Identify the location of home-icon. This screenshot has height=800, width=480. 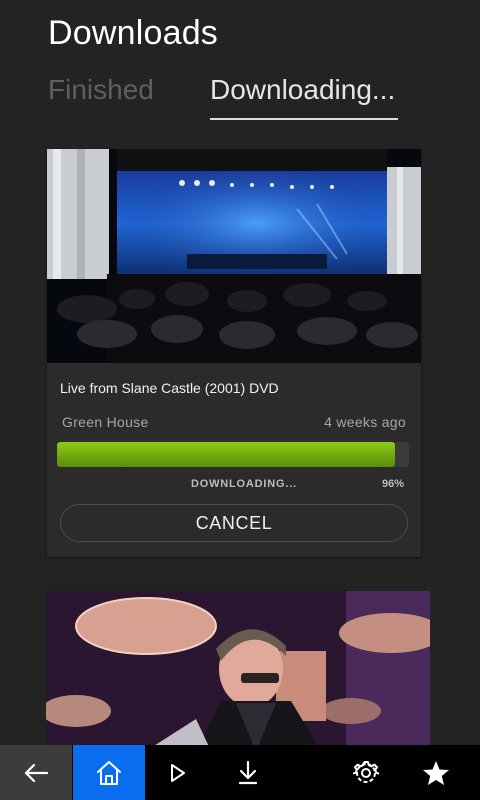
(109, 772).